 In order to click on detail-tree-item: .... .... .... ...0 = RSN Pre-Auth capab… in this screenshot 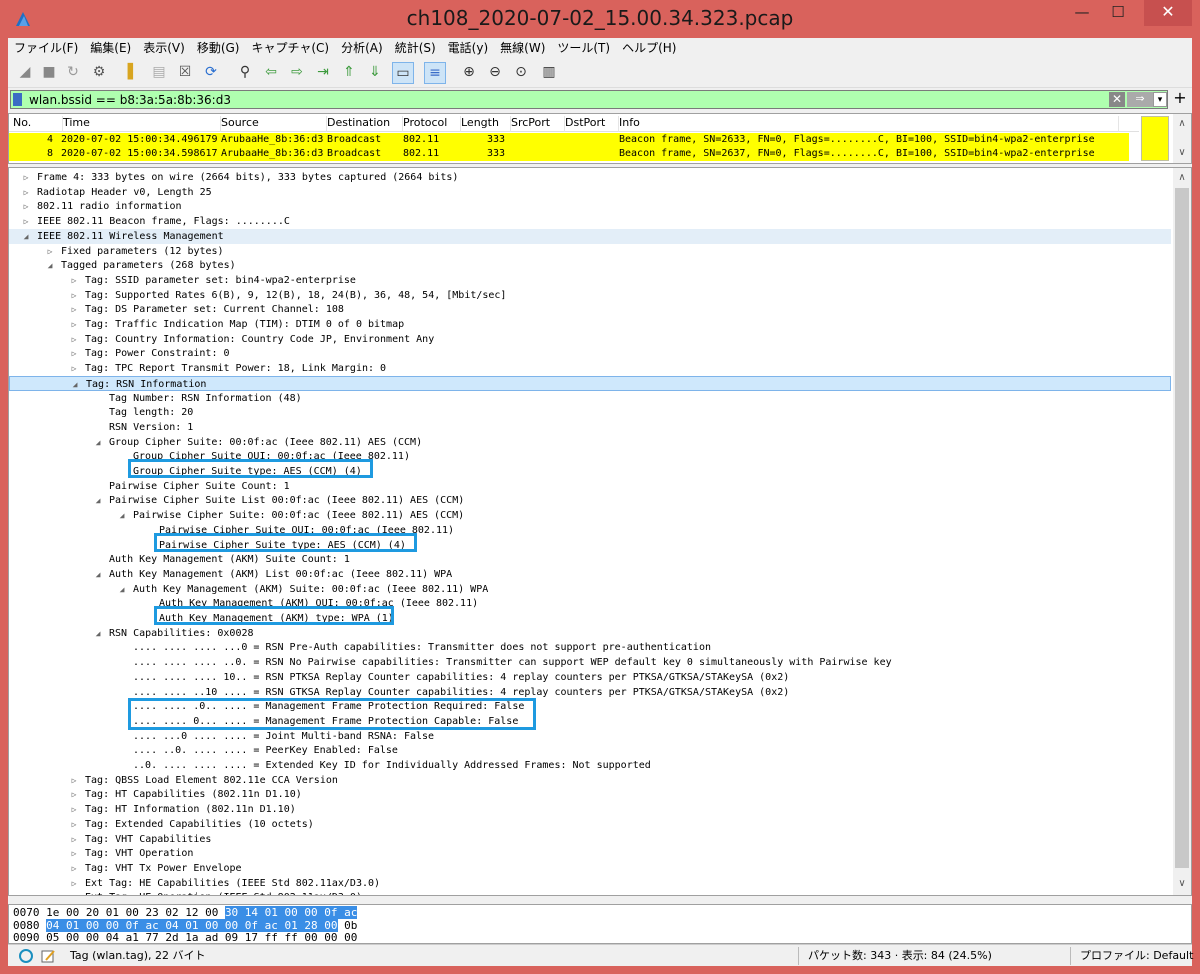, I will do `click(590, 647)`.